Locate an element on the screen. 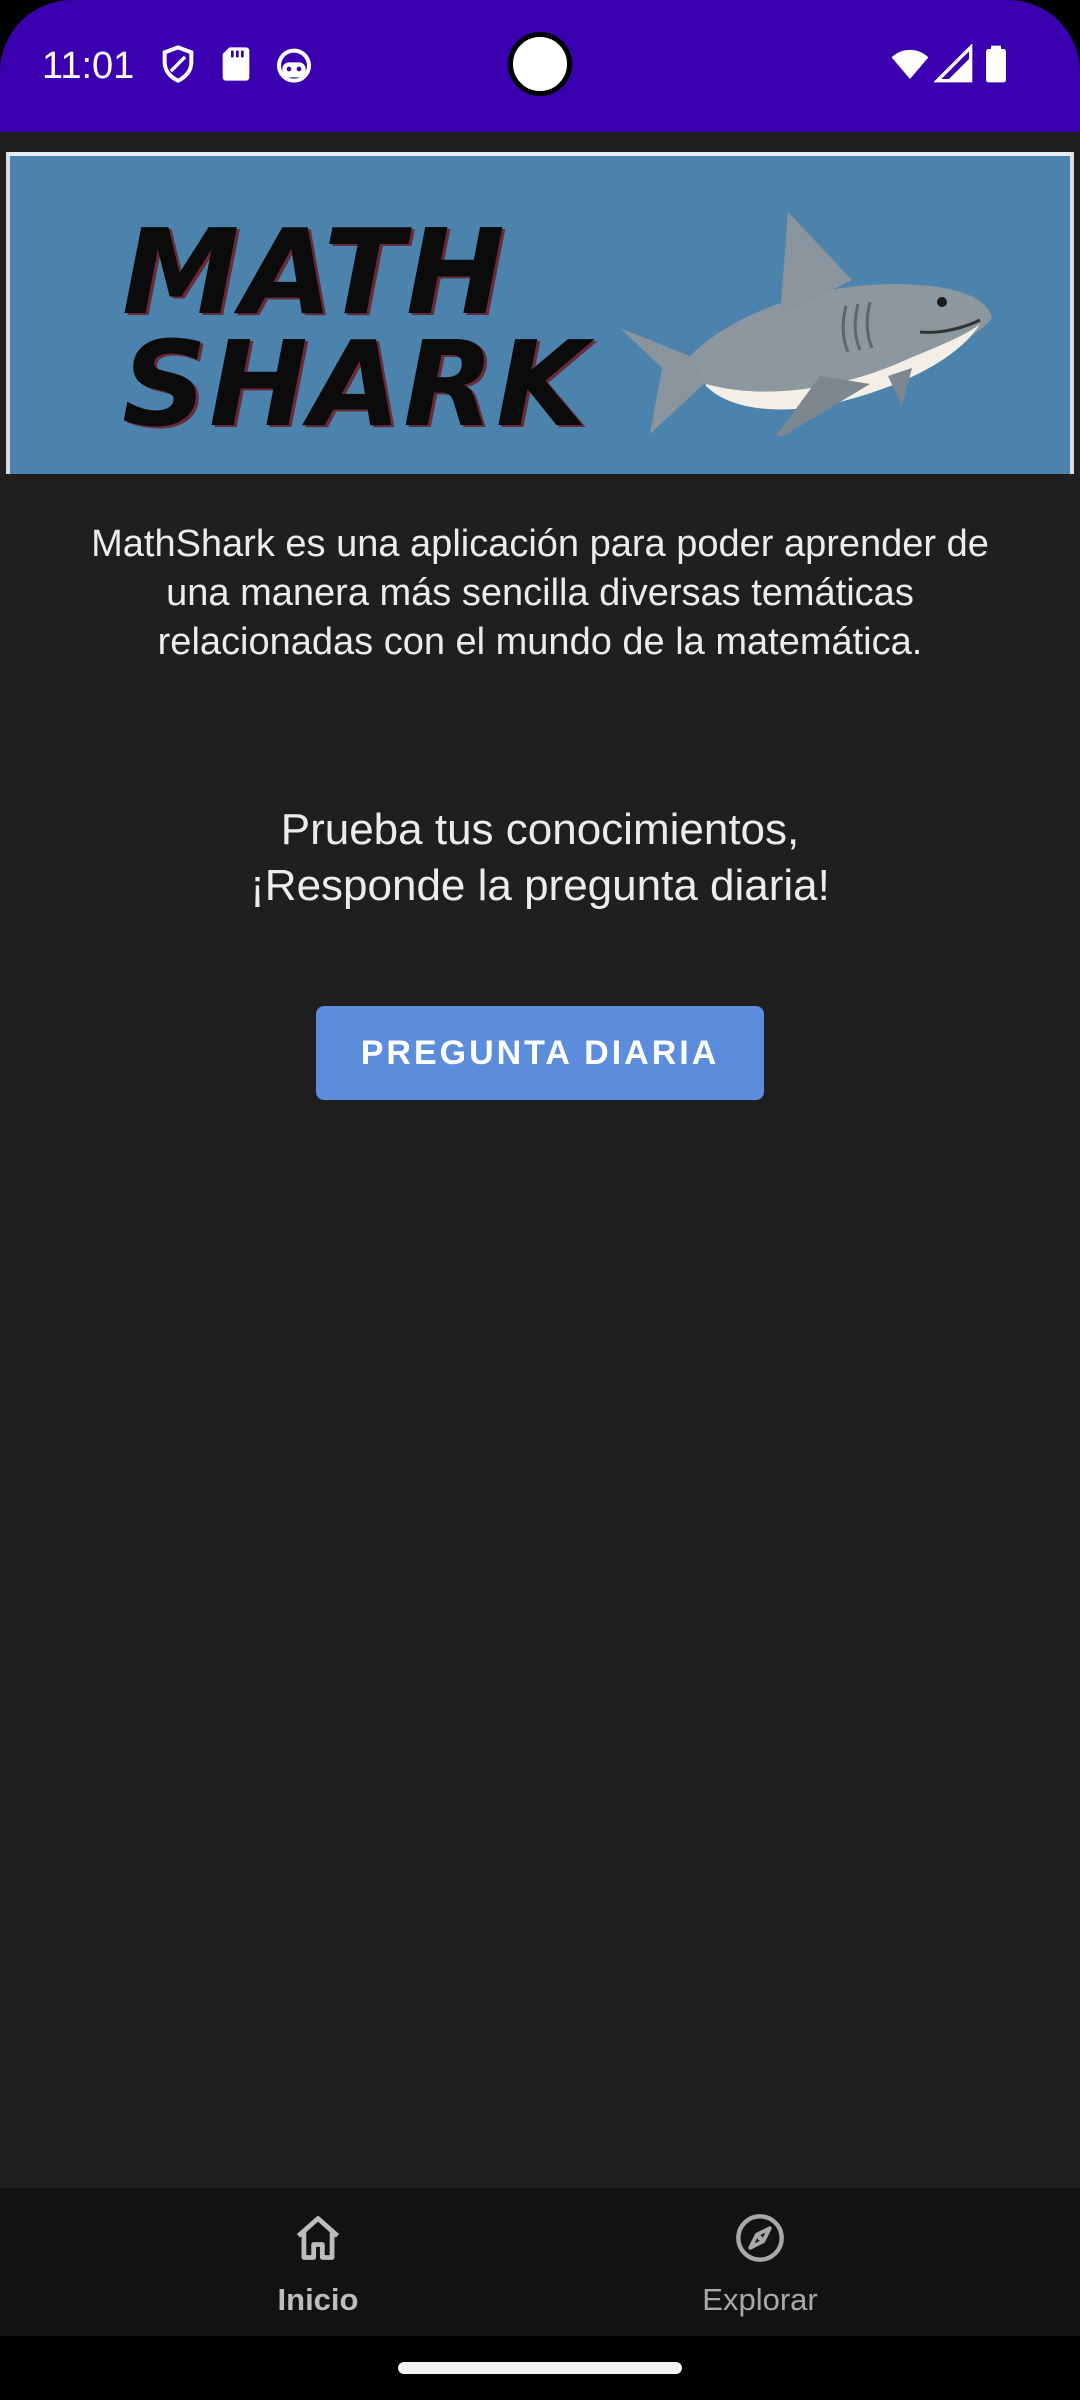 The image size is (1080, 2400). bottom-navigation: Inicio Explorar is located at coordinates (540, 2262).